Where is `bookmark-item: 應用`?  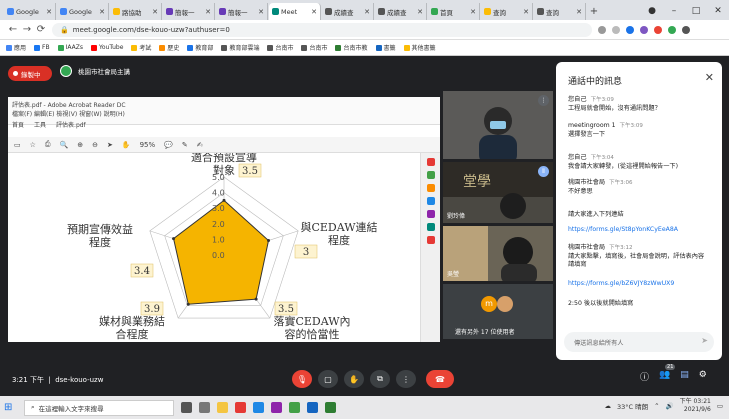 bookmark-item: 應用 is located at coordinates (16, 47).